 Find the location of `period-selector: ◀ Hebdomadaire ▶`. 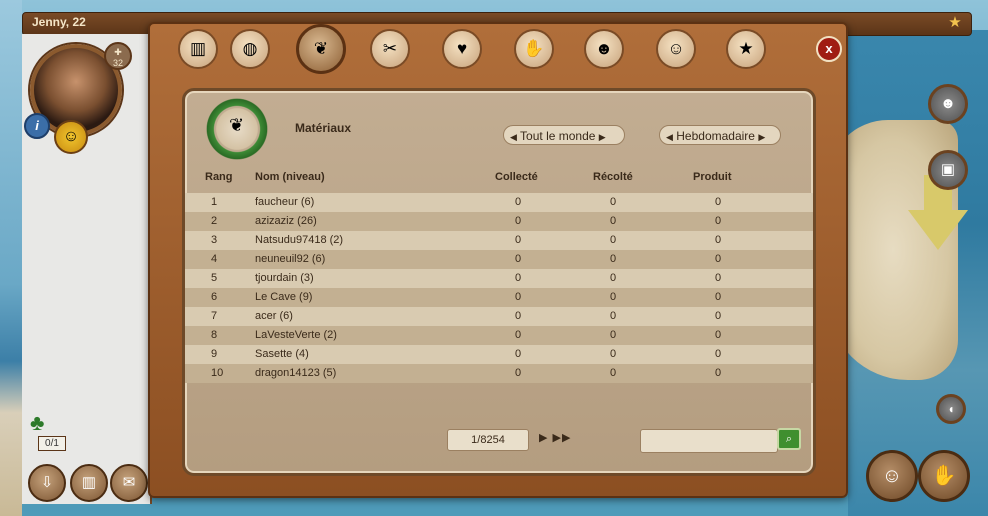

period-selector: ◀ Hebdomadaire ▶ is located at coordinates (720, 135).